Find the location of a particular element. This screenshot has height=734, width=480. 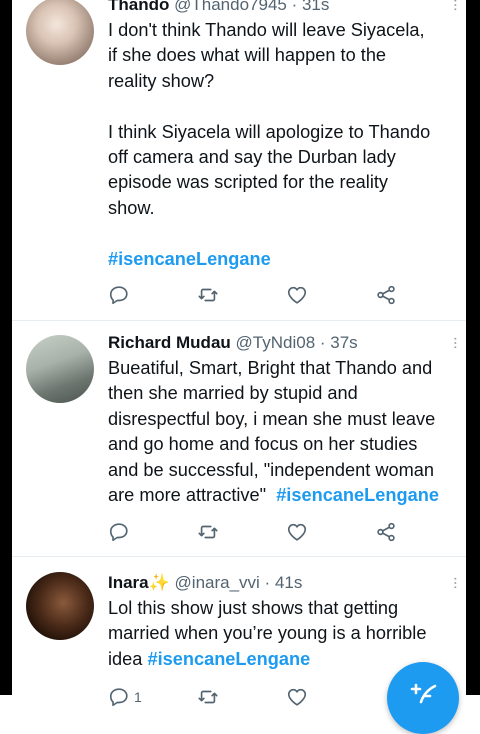

compose-icon is located at coordinates (423, 693).